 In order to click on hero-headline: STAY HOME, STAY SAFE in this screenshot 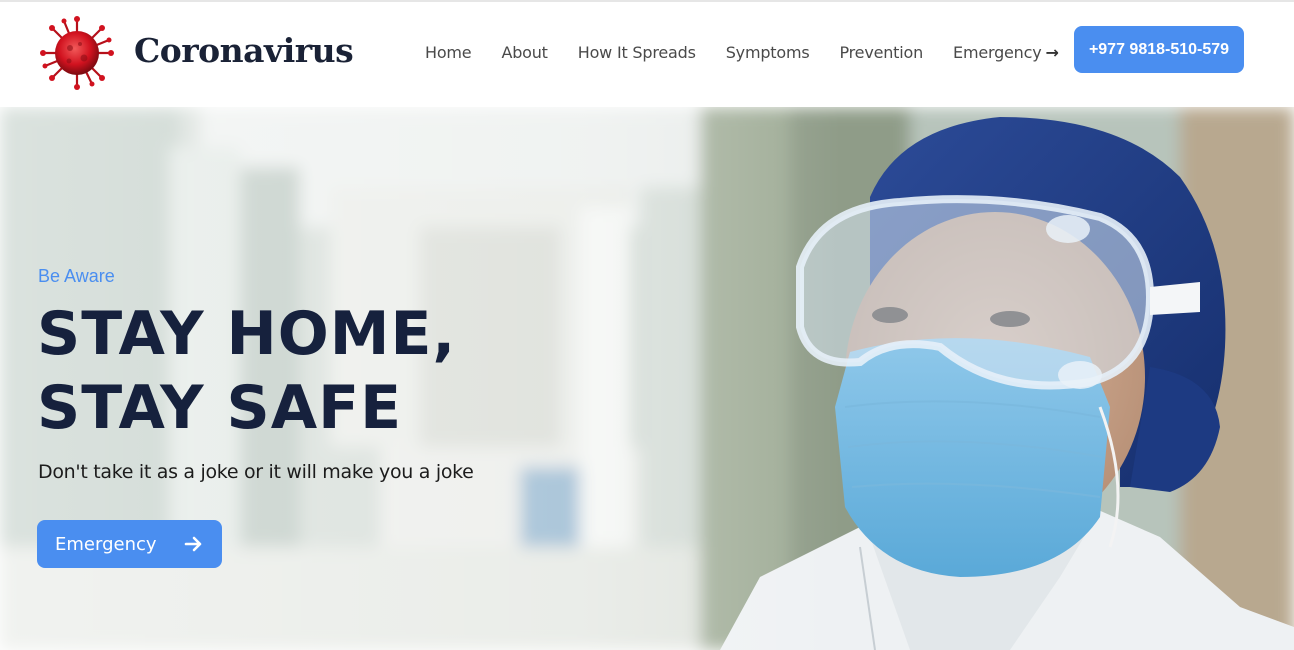, I will do `click(247, 371)`.